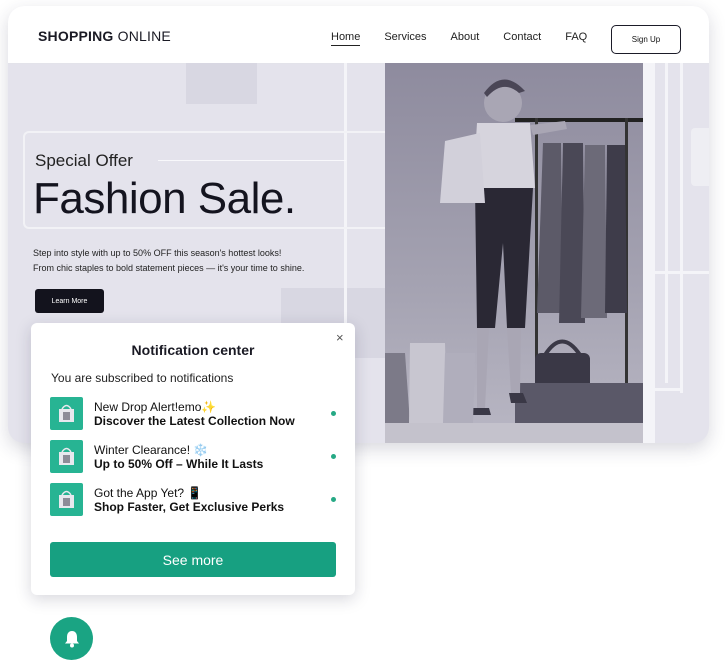  What do you see at coordinates (142, 378) in the screenshot?
I see `panel-subtitle: You are subscribed to notifications` at bounding box center [142, 378].